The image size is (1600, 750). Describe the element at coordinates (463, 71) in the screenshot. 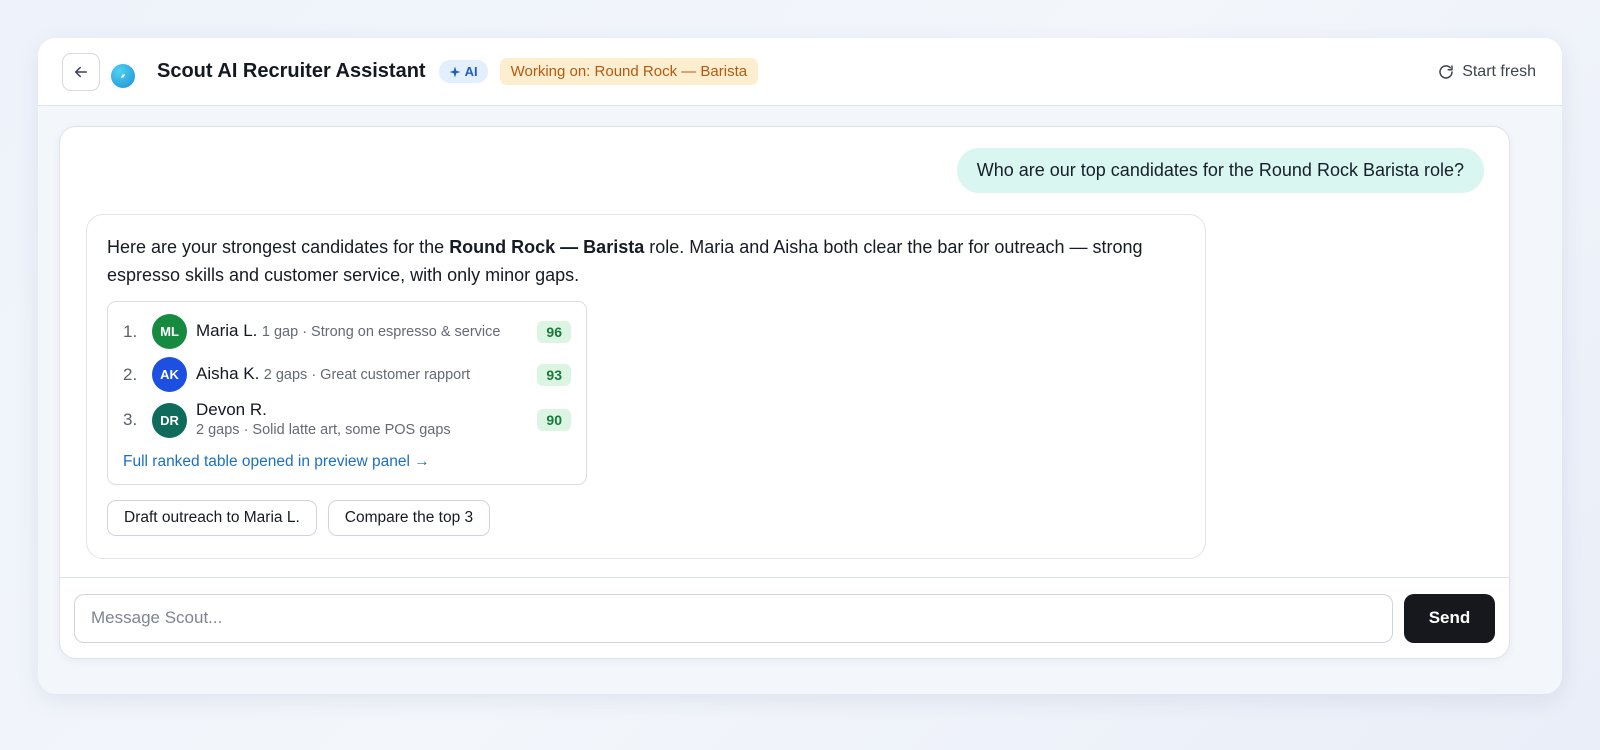

I see `ai-badge: AI` at that location.